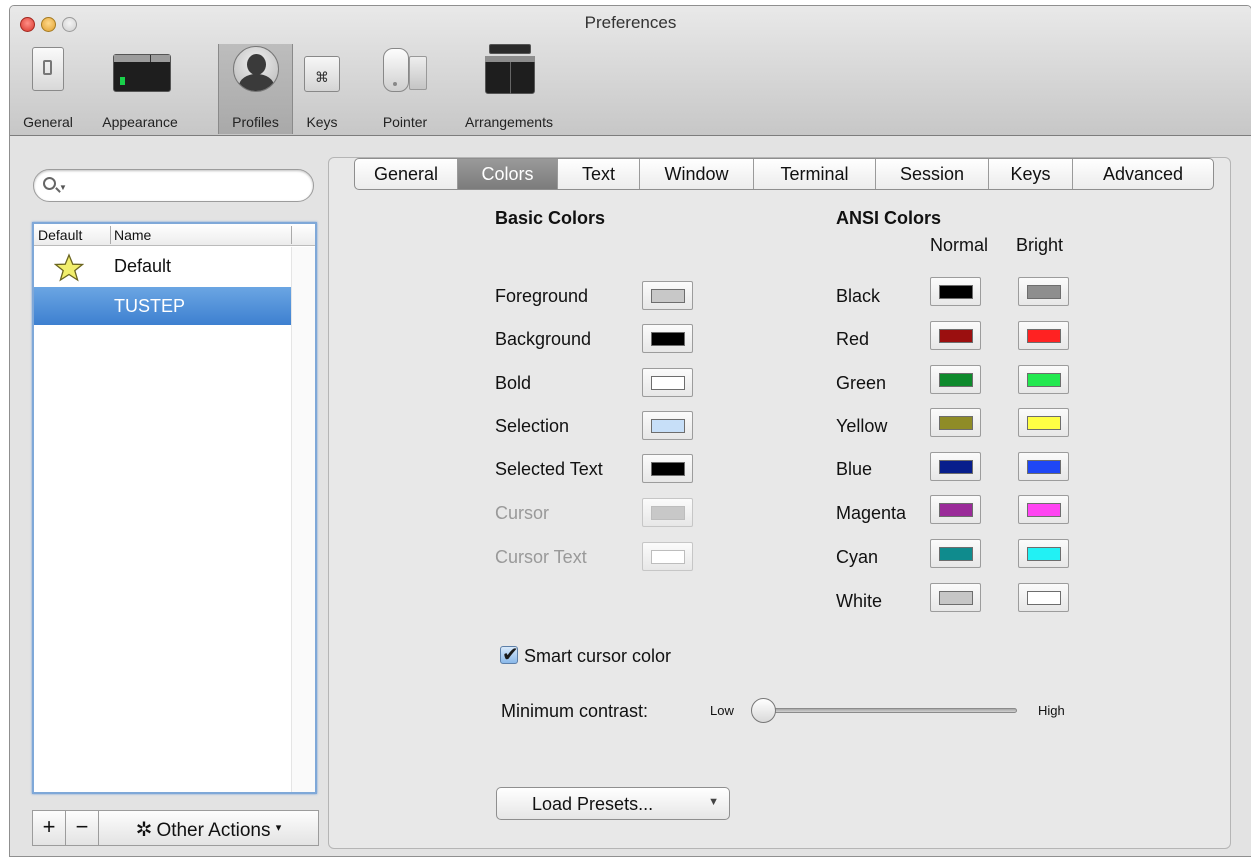  I want to click on ansi-black-bright-well, so click(1043, 291).